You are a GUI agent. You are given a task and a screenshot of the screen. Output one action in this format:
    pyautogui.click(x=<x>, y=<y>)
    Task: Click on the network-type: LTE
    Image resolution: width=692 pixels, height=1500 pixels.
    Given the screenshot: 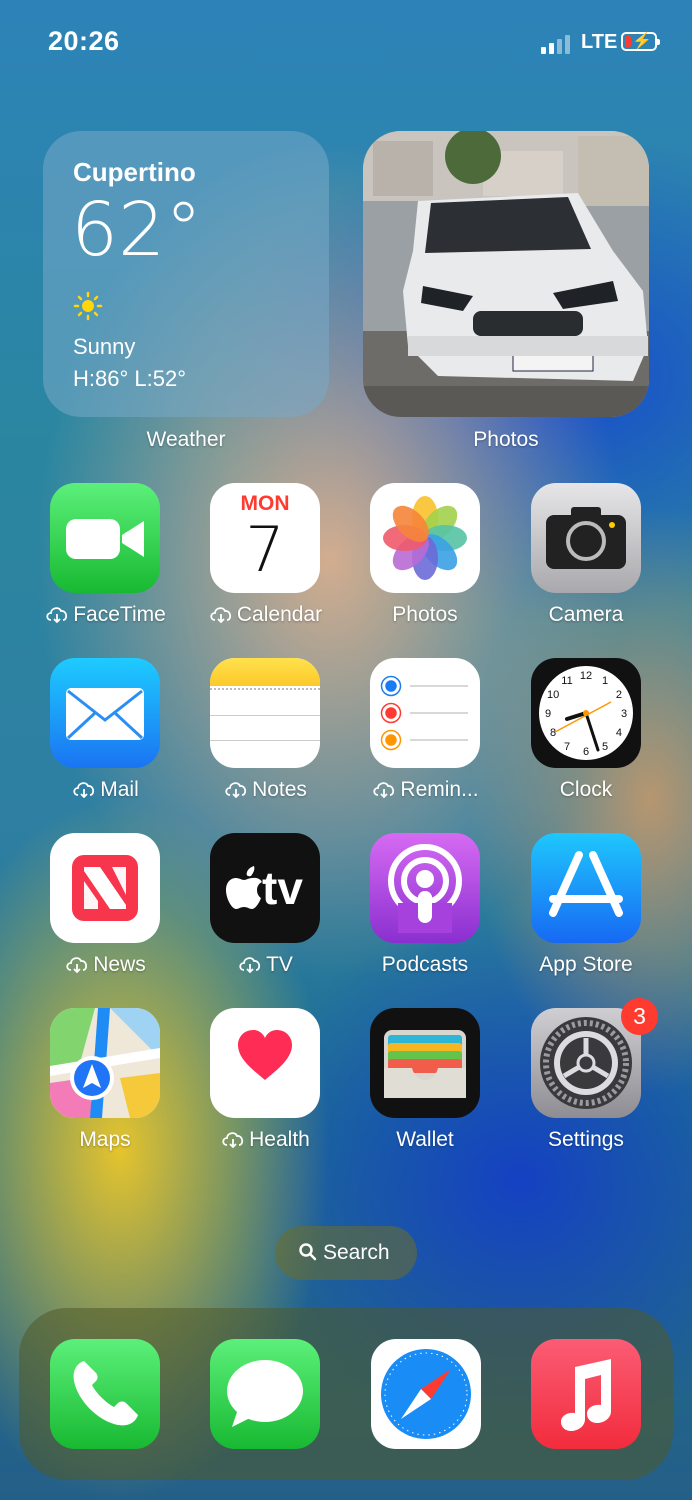 What is the action you would take?
    pyautogui.click(x=599, y=42)
    